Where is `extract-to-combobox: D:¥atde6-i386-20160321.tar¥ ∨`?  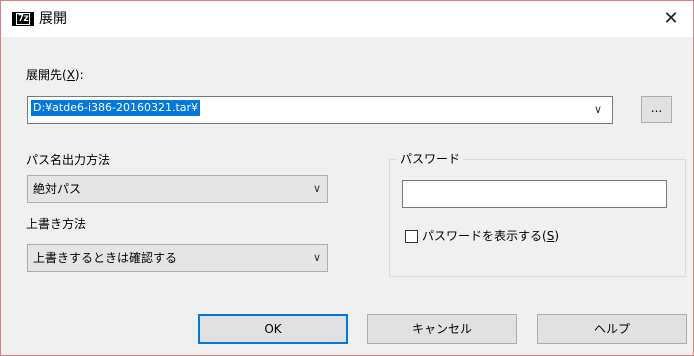 extract-to-combobox: D:¥atde6-i386-20160321.tar¥ ∨ is located at coordinates (320, 110).